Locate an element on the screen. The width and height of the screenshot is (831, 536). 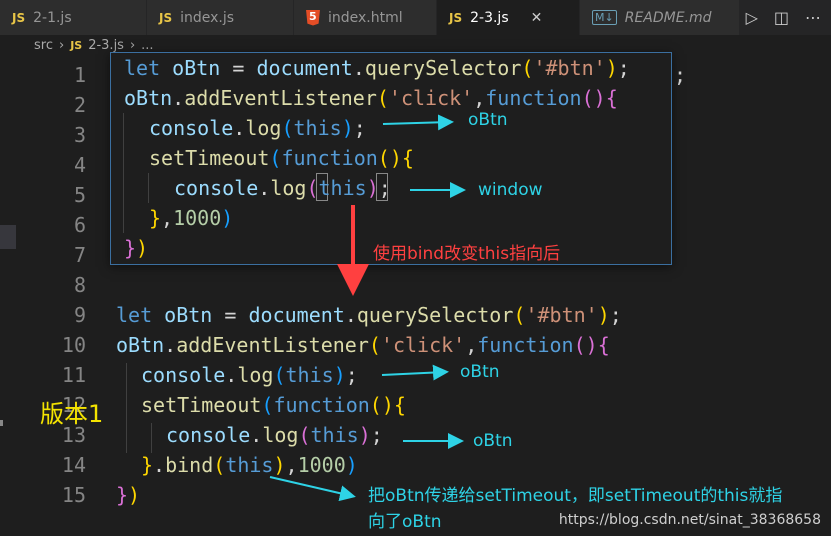
line-number: 5 is located at coordinates (79, 195).